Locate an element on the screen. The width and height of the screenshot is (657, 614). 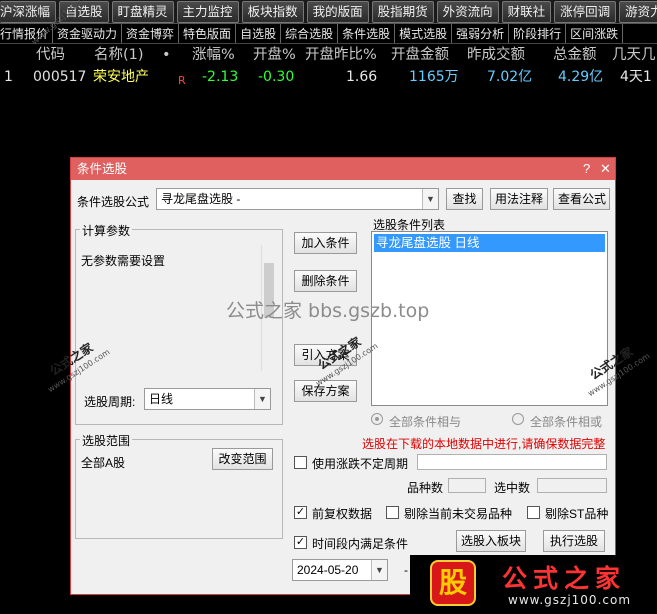
use-limit-period-checkbox is located at coordinates (300, 462).